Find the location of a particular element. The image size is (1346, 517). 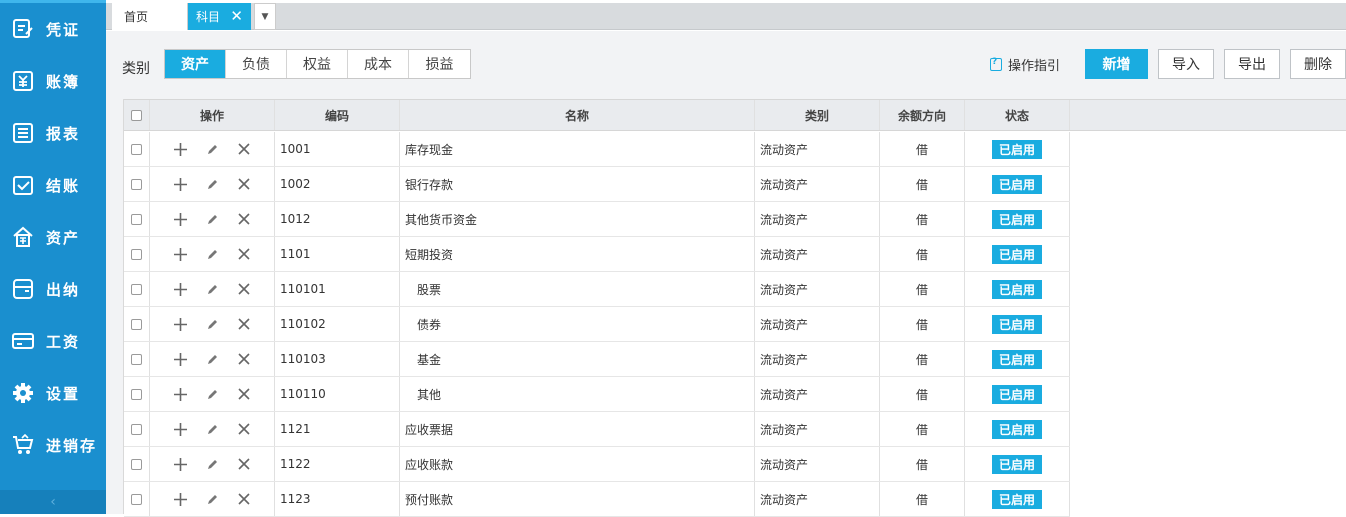

table-row: 1012 其他货币资金 流动资产借 已启用 is located at coordinates (597, 219).